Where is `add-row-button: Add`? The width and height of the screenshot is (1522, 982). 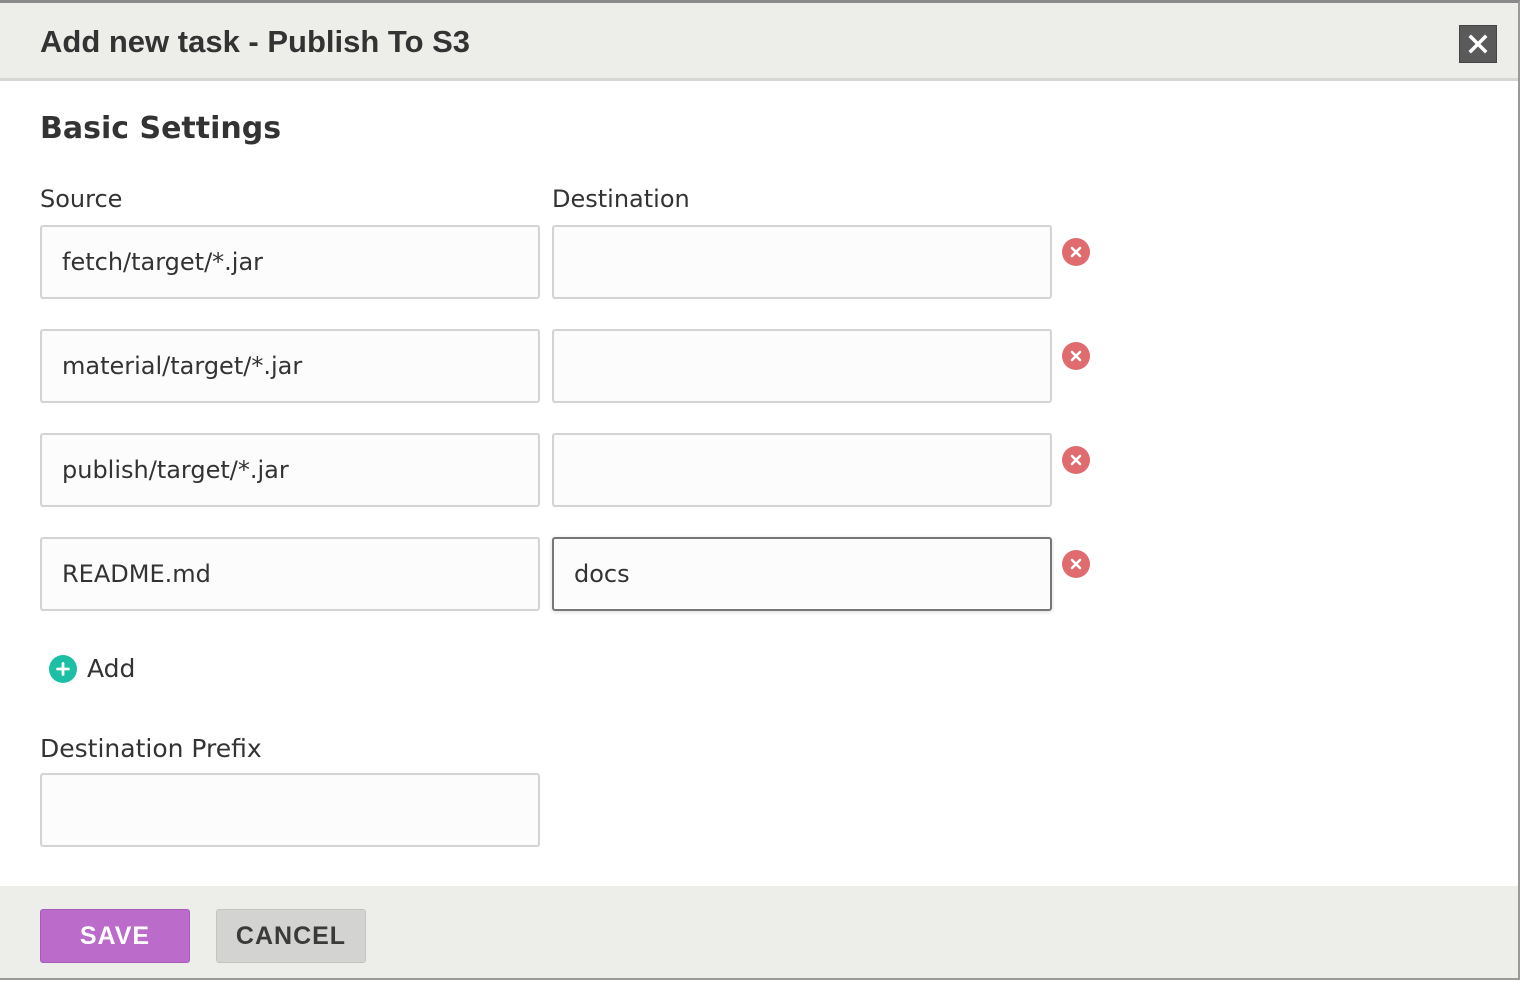
add-row-button: Add is located at coordinates (92, 669).